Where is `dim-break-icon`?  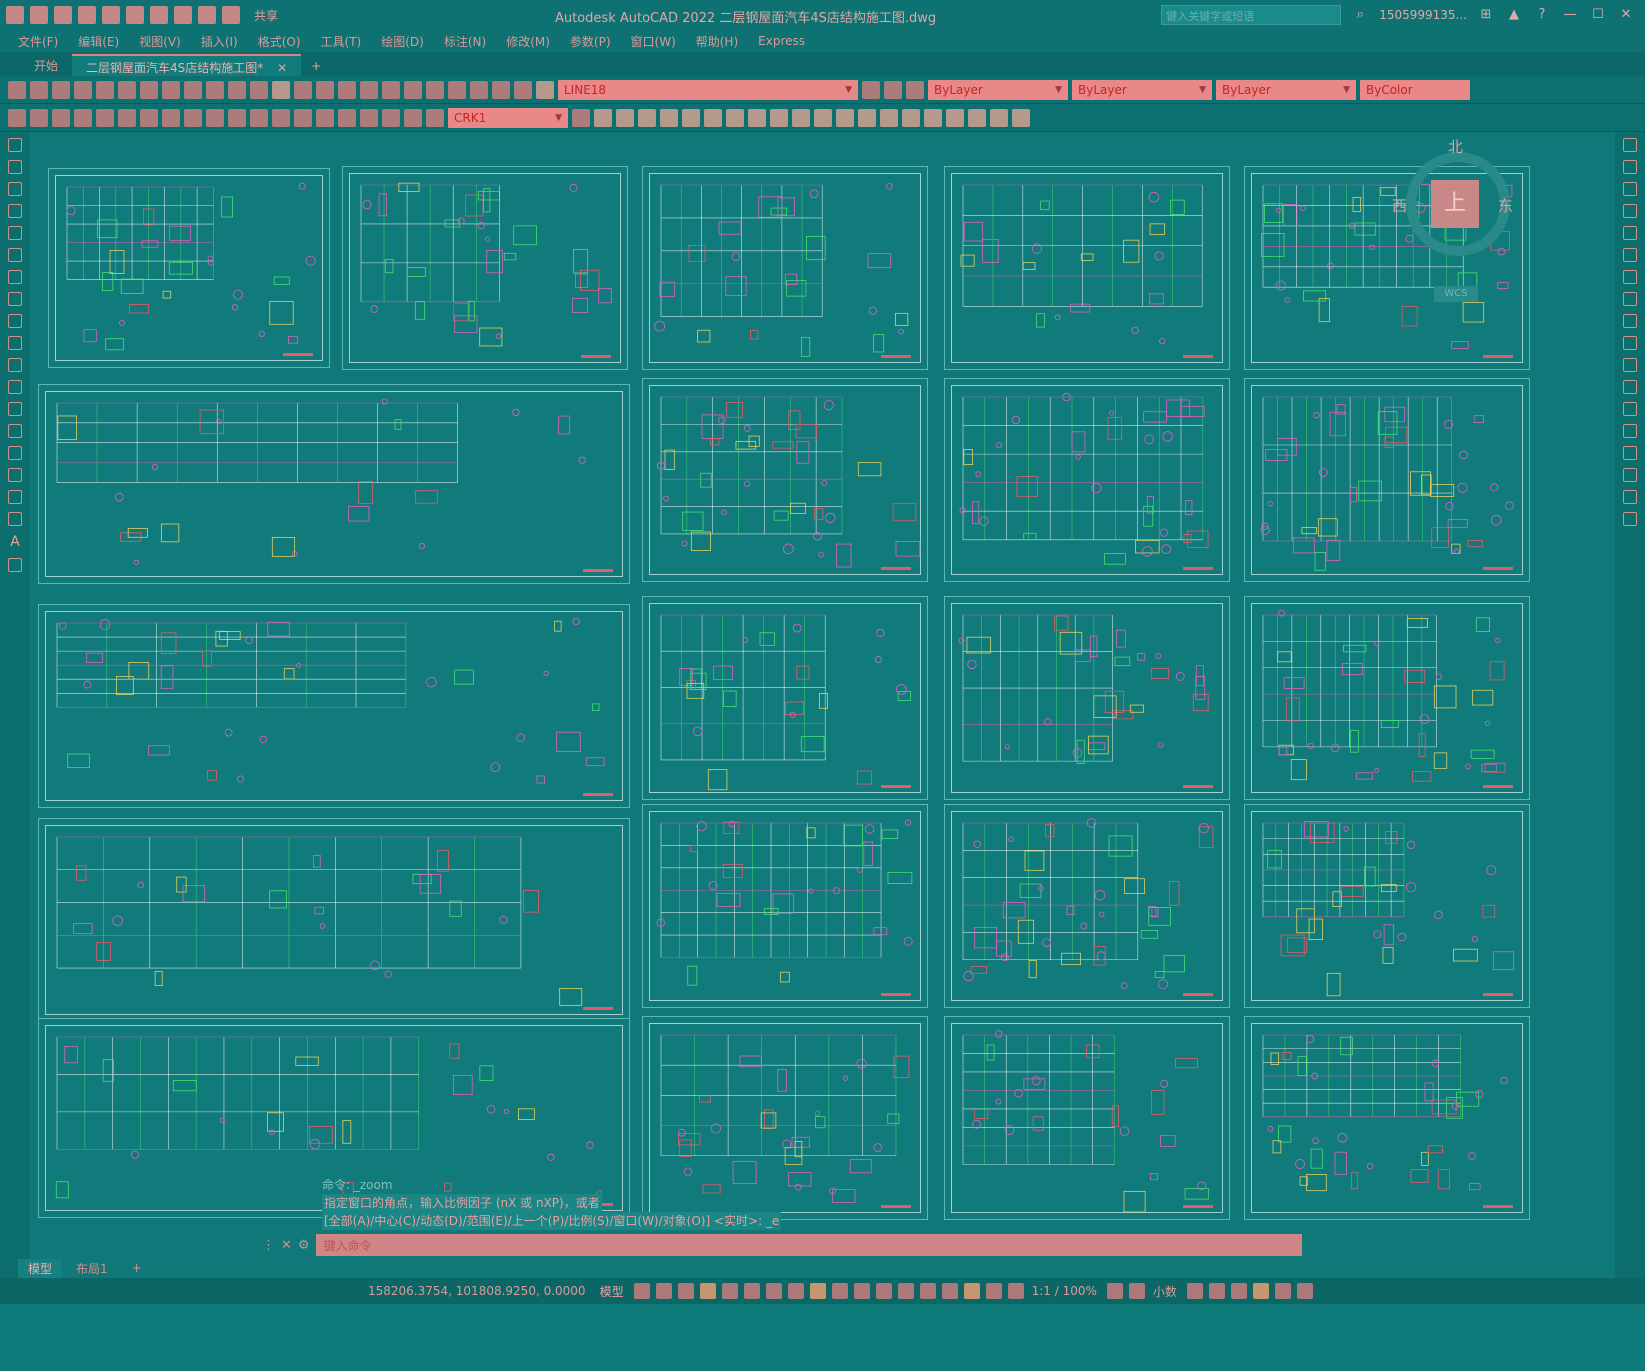 dim-break-icon is located at coordinates (281, 117).